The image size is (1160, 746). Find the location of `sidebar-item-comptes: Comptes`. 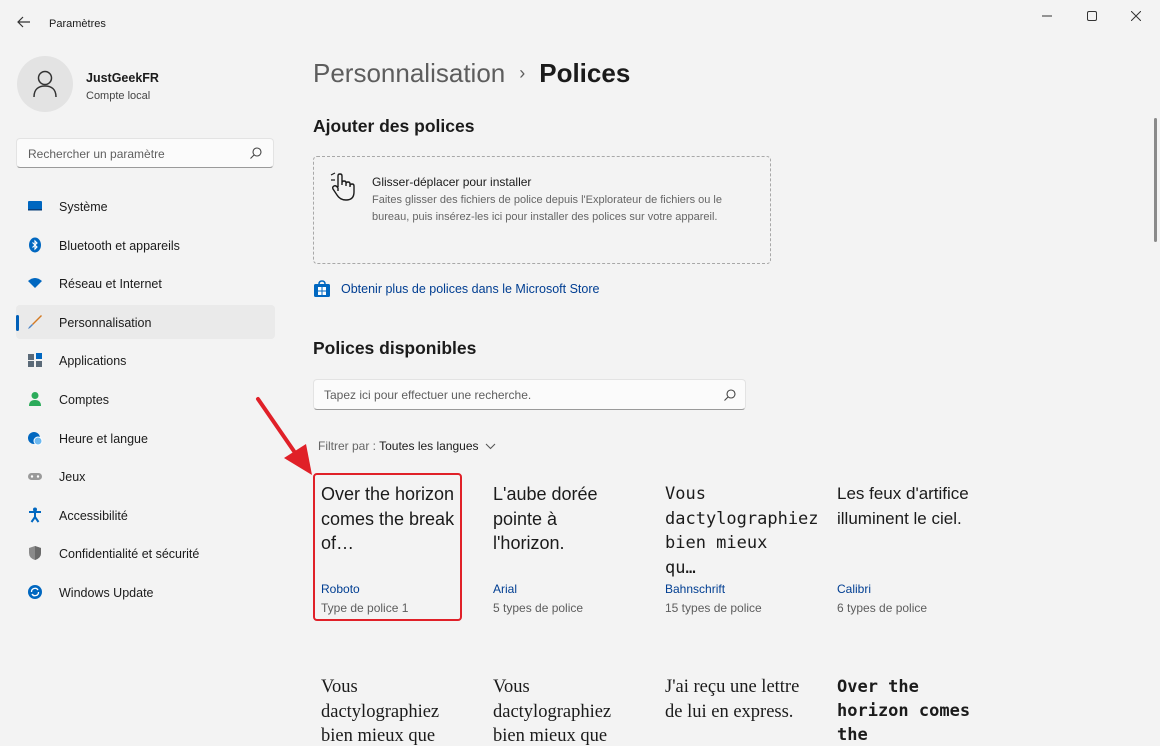

sidebar-item-comptes: Comptes is located at coordinates (145, 399).